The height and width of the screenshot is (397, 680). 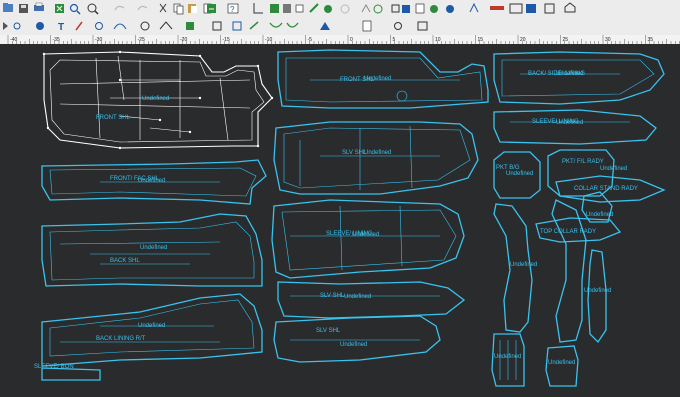 What do you see at coordinates (368, 239) in the screenshot?
I see `piece-sleeve-lining: SLEEVE/ LINING Undefined` at bounding box center [368, 239].